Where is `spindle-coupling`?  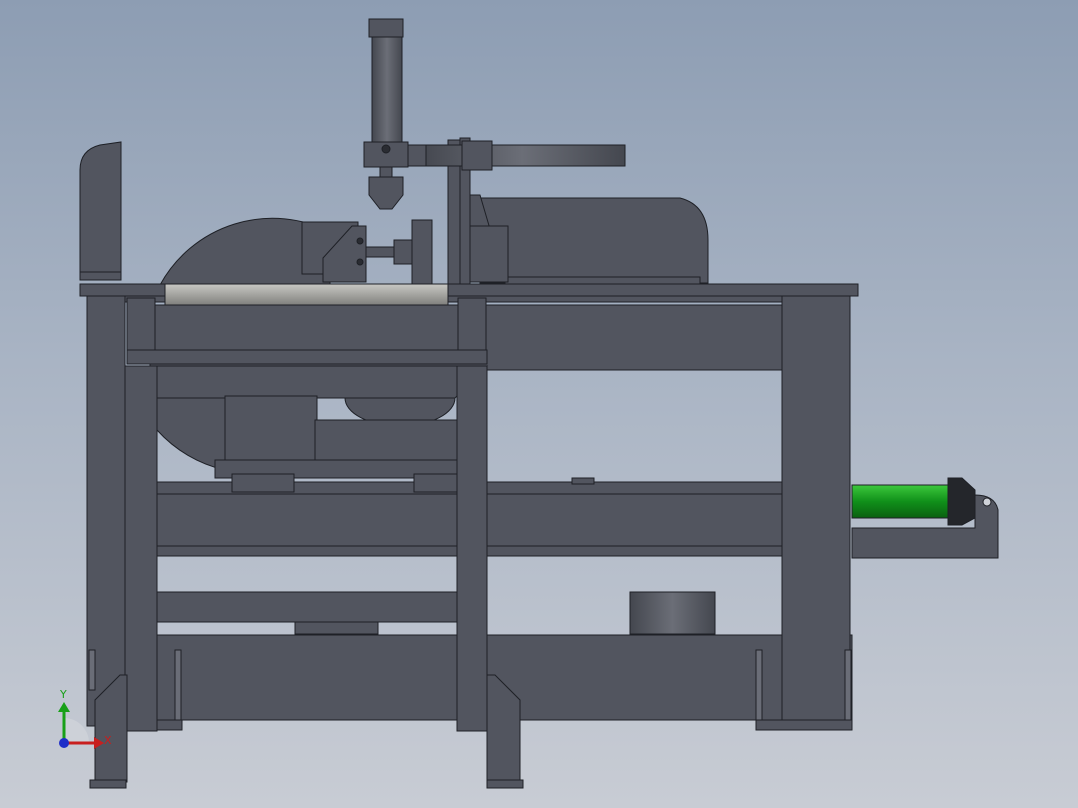
spindle-coupling is located at coordinates (404, 252).